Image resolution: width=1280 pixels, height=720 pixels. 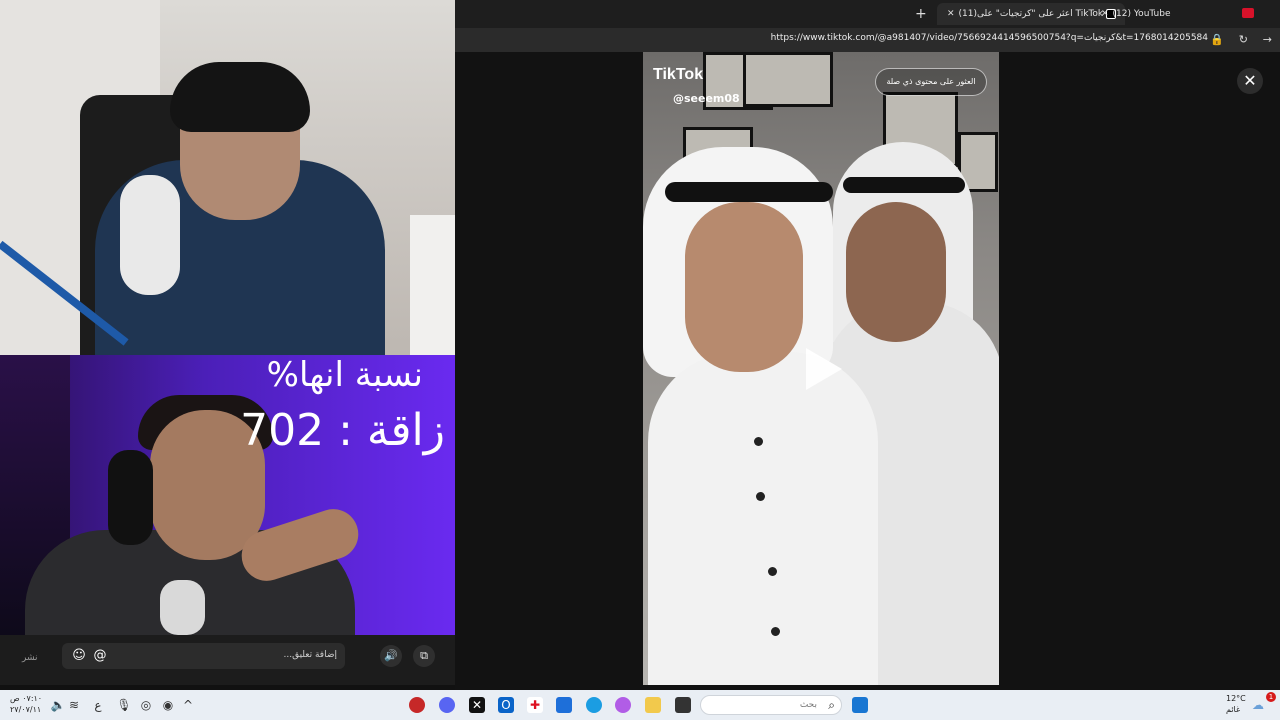 I want to click on weather: 12°C غائم, so click(x=1236, y=704).